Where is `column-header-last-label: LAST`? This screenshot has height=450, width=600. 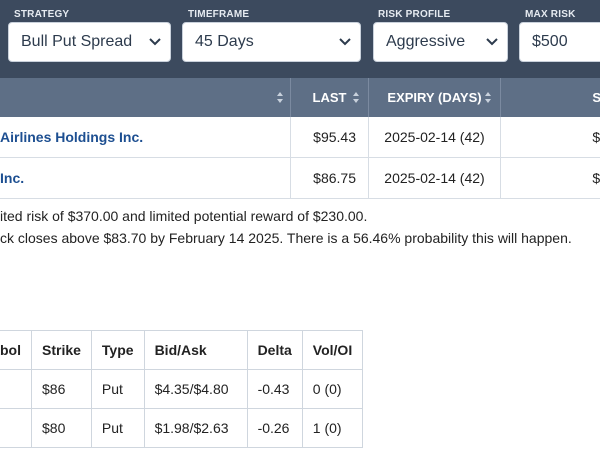
column-header-last-label: LAST is located at coordinates (329, 97).